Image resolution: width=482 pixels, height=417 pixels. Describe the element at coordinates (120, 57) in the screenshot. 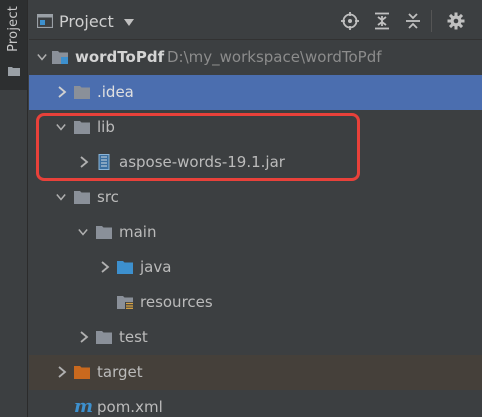

I see `tree-row-root-label: wordToPdf` at that location.